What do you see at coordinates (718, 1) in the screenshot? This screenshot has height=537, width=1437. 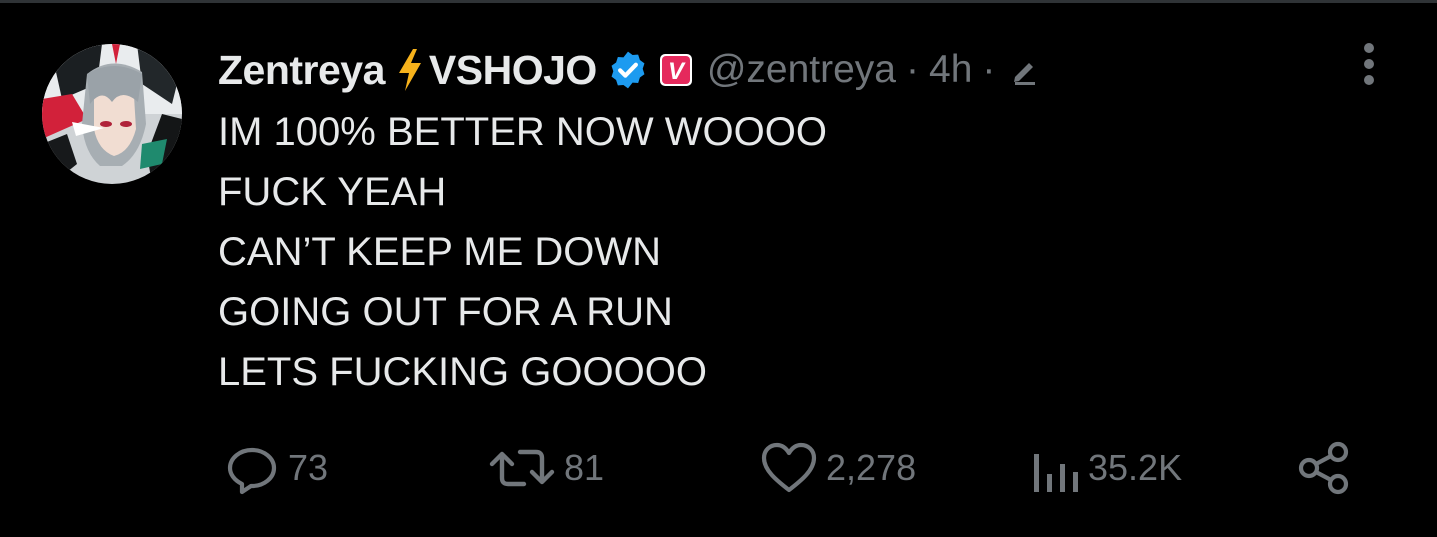 I see `top-divider` at bounding box center [718, 1].